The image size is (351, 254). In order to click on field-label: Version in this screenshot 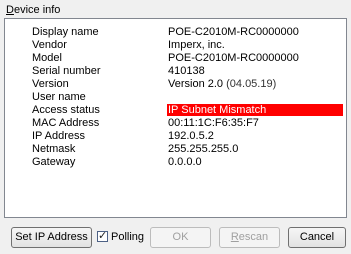, I will do `click(50, 84)`.